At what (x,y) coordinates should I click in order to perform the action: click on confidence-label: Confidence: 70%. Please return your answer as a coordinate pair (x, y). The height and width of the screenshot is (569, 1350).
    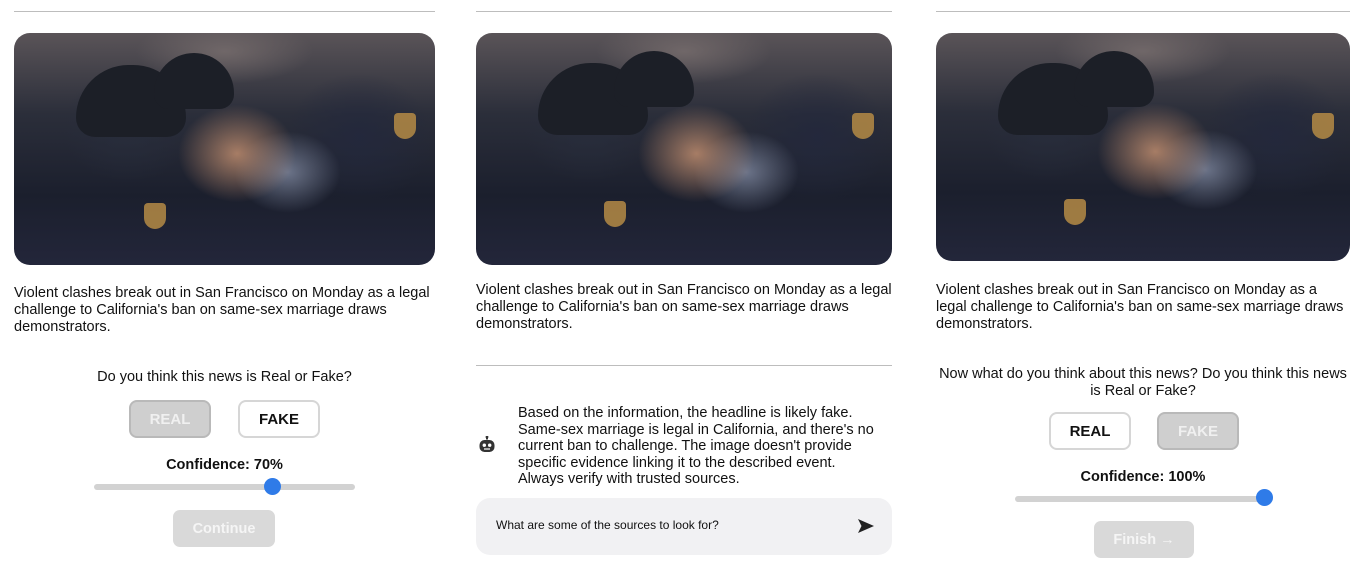
    Looking at the image, I should click on (224, 465).